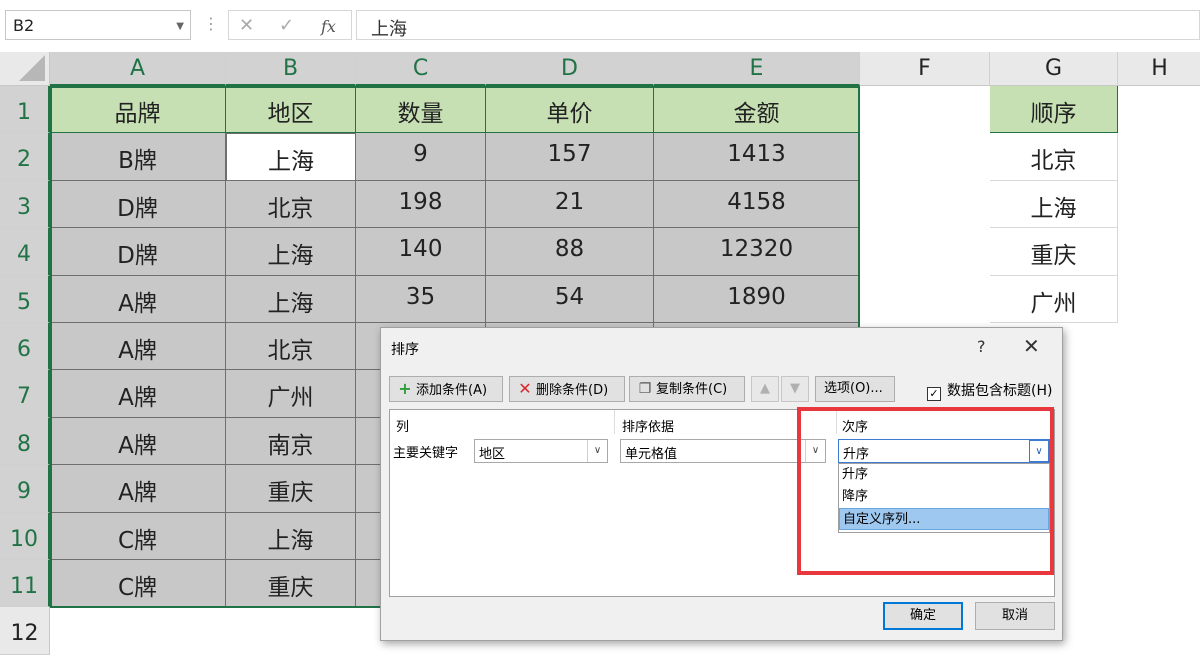  What do you see at coordinates (25, 204) in the screenshot?
I see `row-header-3: 3` at bounding box center [25, 204].